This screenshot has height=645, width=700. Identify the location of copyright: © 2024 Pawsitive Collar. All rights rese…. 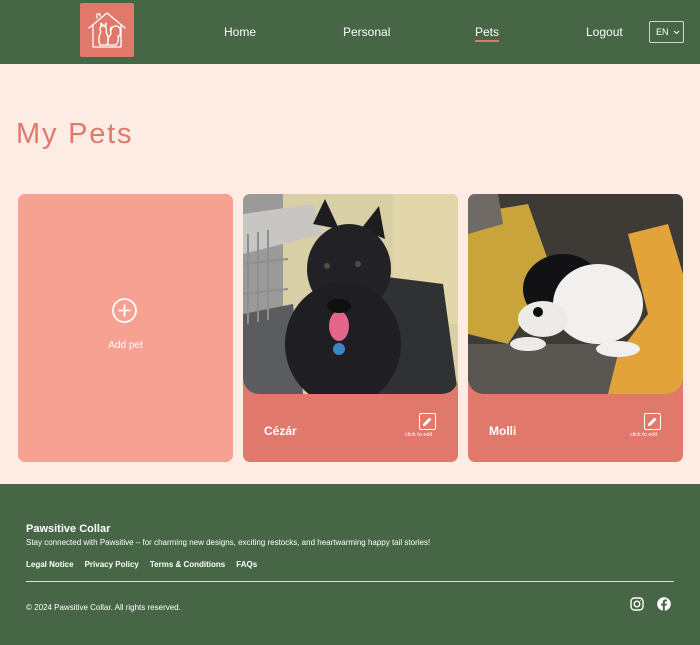
(103, 607).